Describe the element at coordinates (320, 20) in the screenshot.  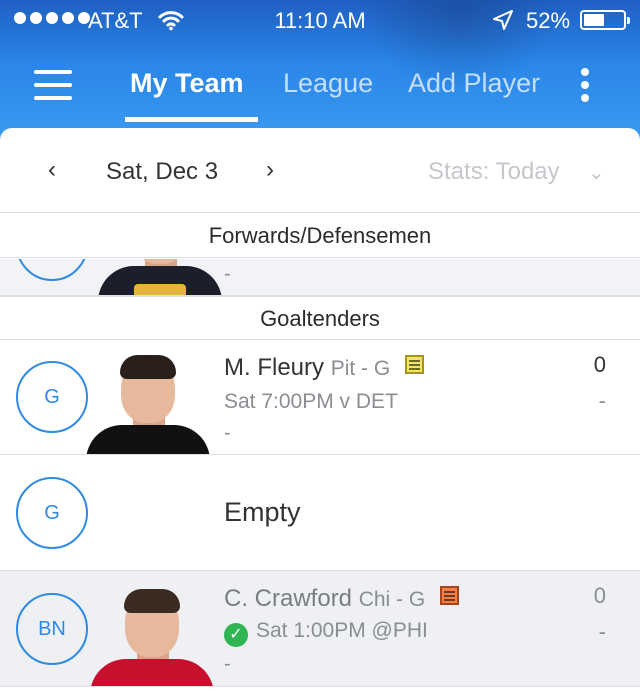
I see `status-bar: AT&T 11:10 AM 52%` at that location.